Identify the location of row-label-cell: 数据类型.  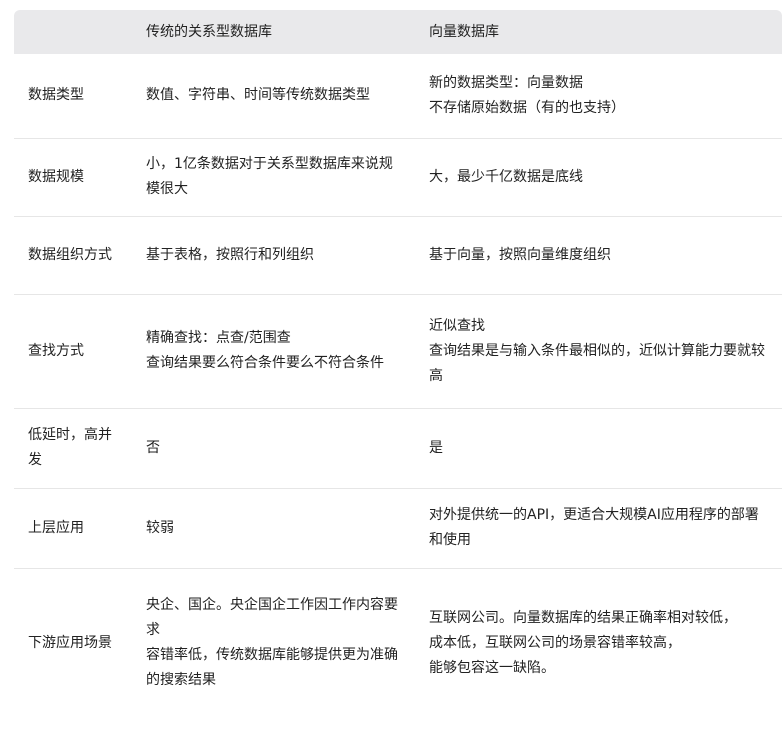
(73, 96).